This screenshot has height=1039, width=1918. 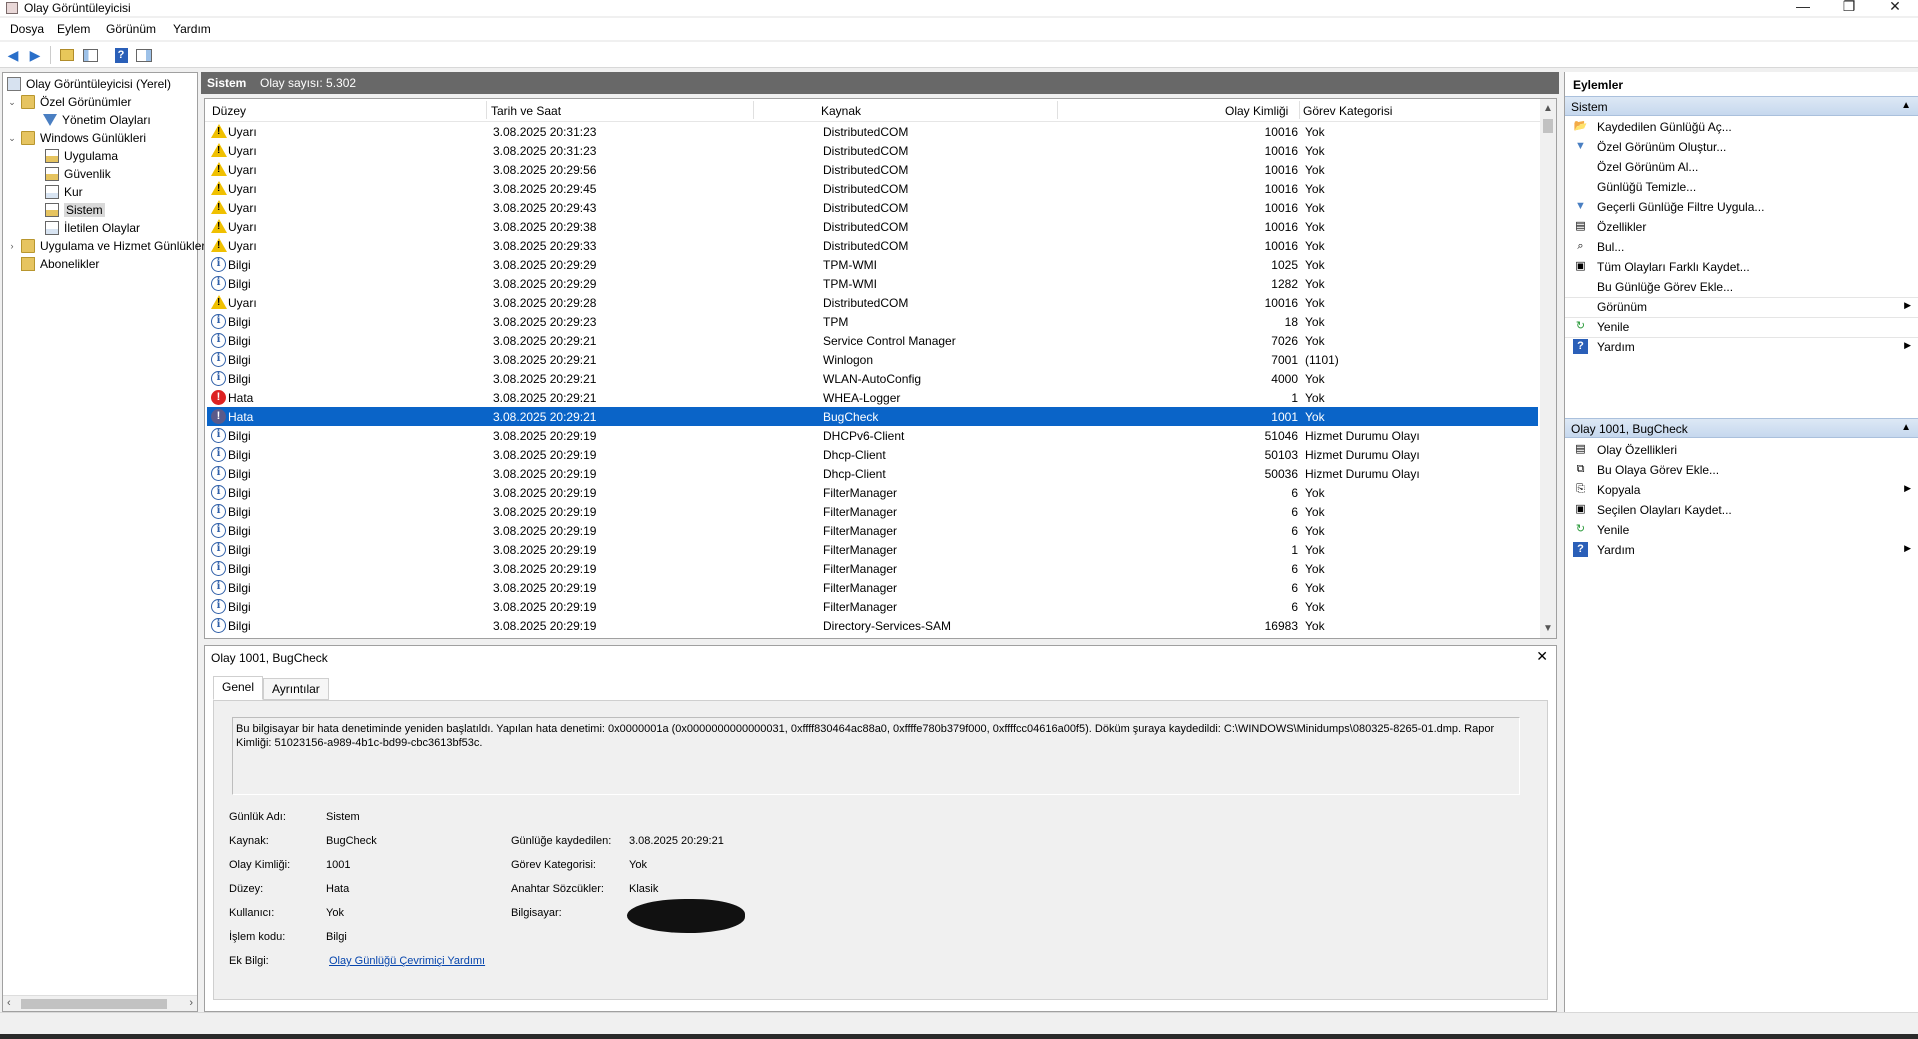 I want to click on scroll-up-icon: ▲, so click(x=1548, y=108).